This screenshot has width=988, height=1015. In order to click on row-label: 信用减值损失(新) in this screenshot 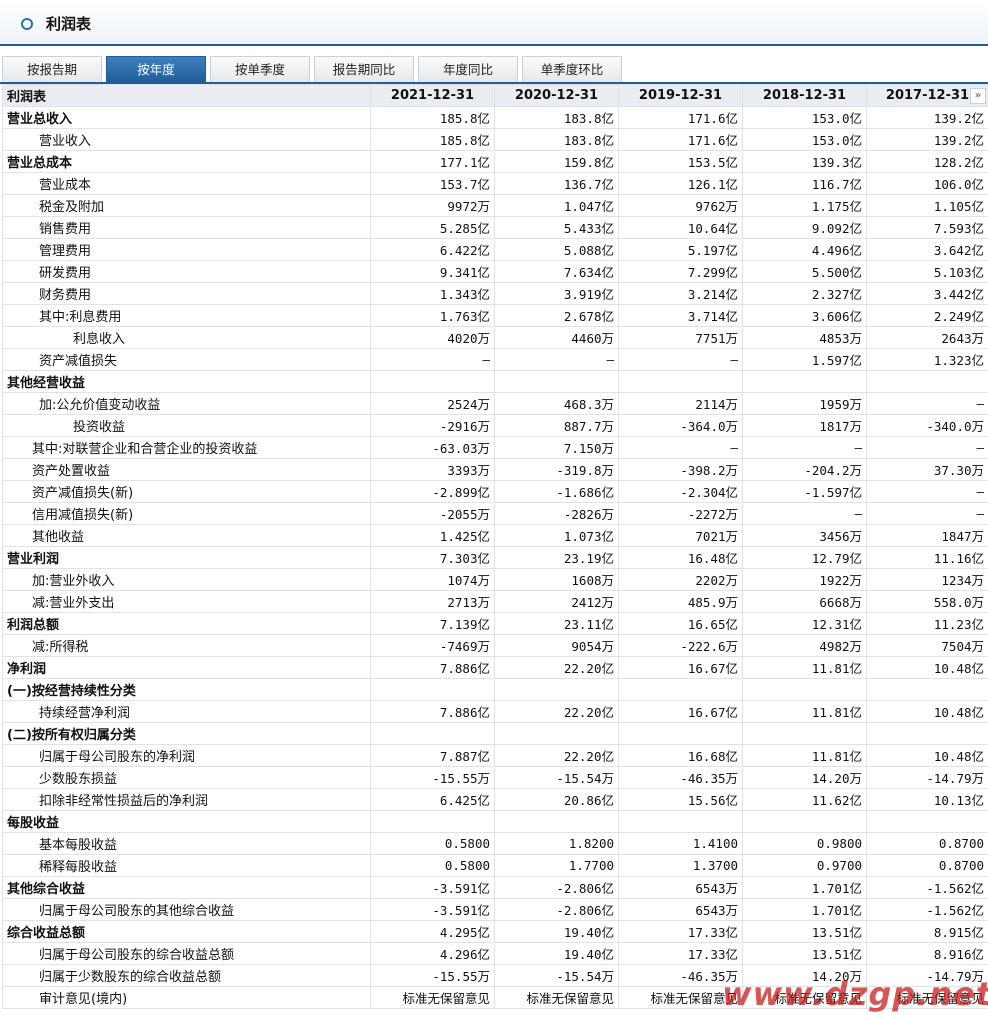, I will do `click(186, 513)`.